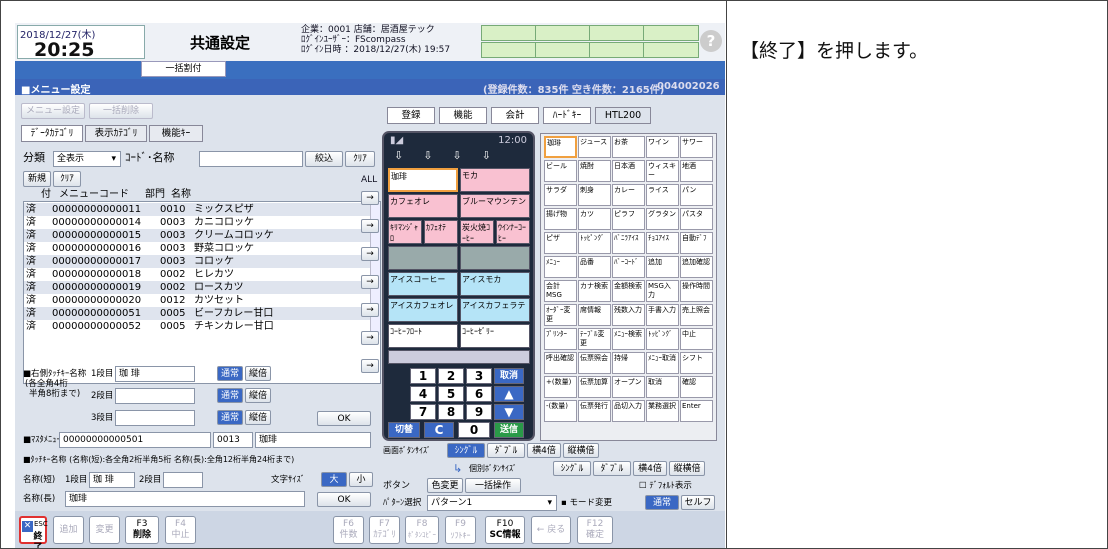 The height and width of the screenshot is (549, 1108). Describe the element at coordinates (594, 315) in the screenshot. I see `grid-key: 席情報` at that location.